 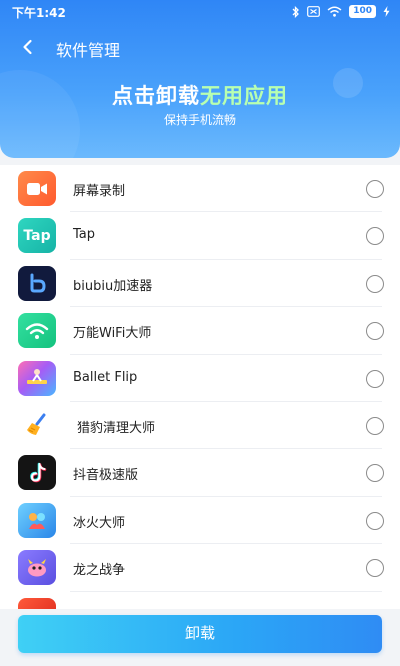 I want to click on tap-icon: Tap, so click(x=37, y=236).